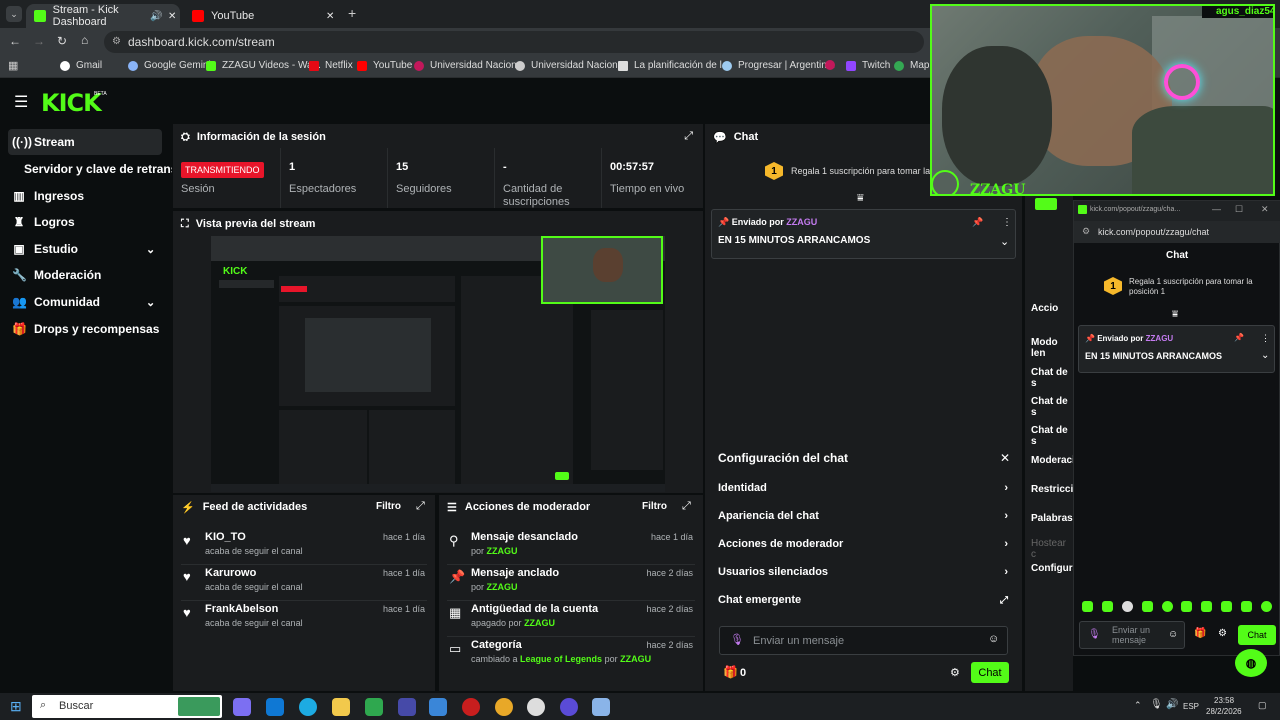 The height and width of the screenshot is (720, 1280). What do you see at coordinates (1224, 711) in the screenshot?
I see `clock-date: 28/2/2026` at bounding box center [1224, 711].